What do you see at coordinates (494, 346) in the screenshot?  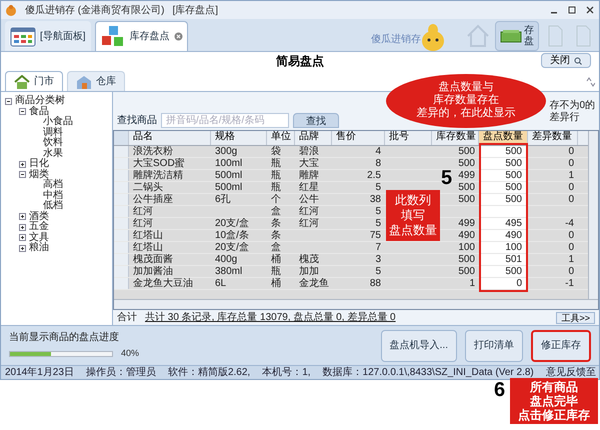 I see `action-button: 打印清单` at bounding box center [494, 346].